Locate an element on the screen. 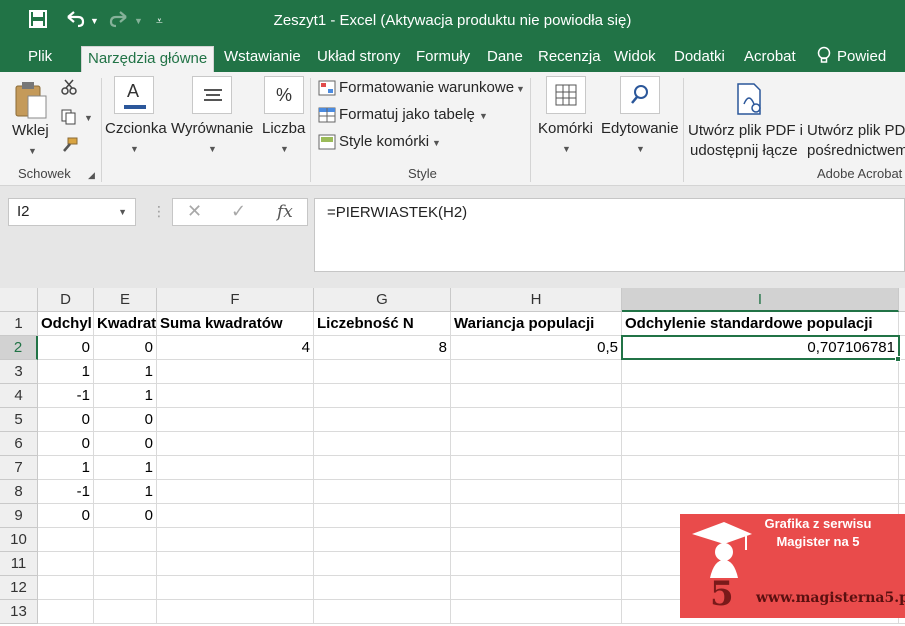  row-header-5: 5 is located at coordinates (19, 420).